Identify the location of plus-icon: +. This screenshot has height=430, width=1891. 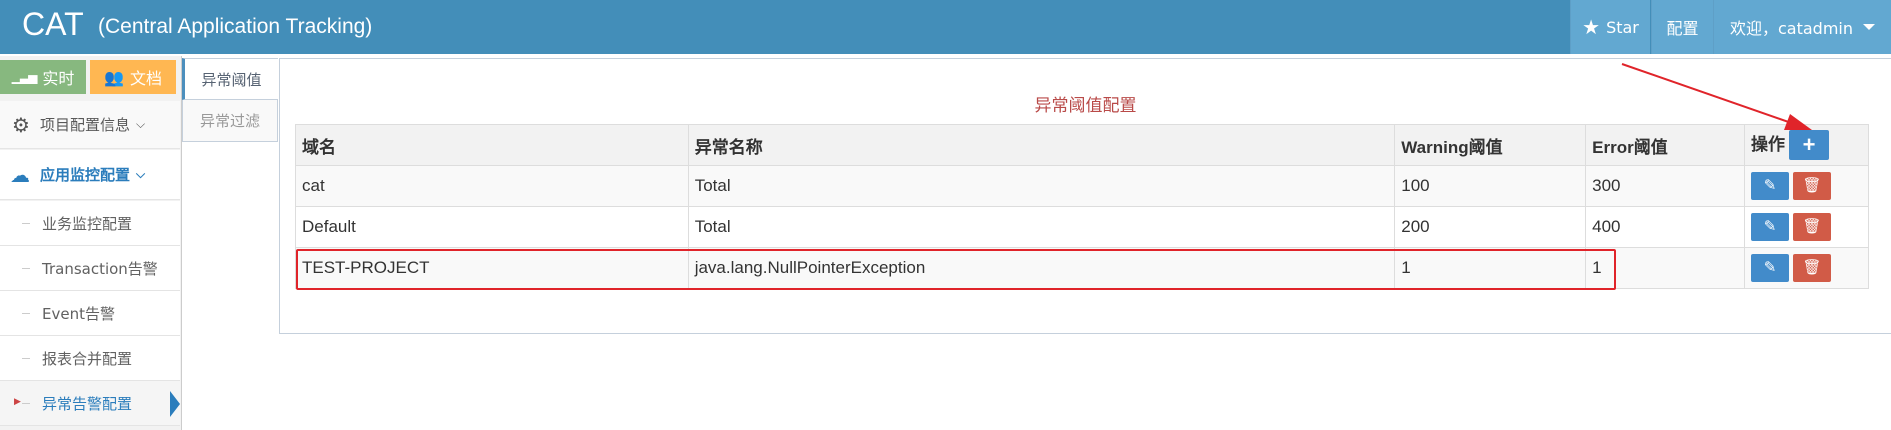
(1809, 145).